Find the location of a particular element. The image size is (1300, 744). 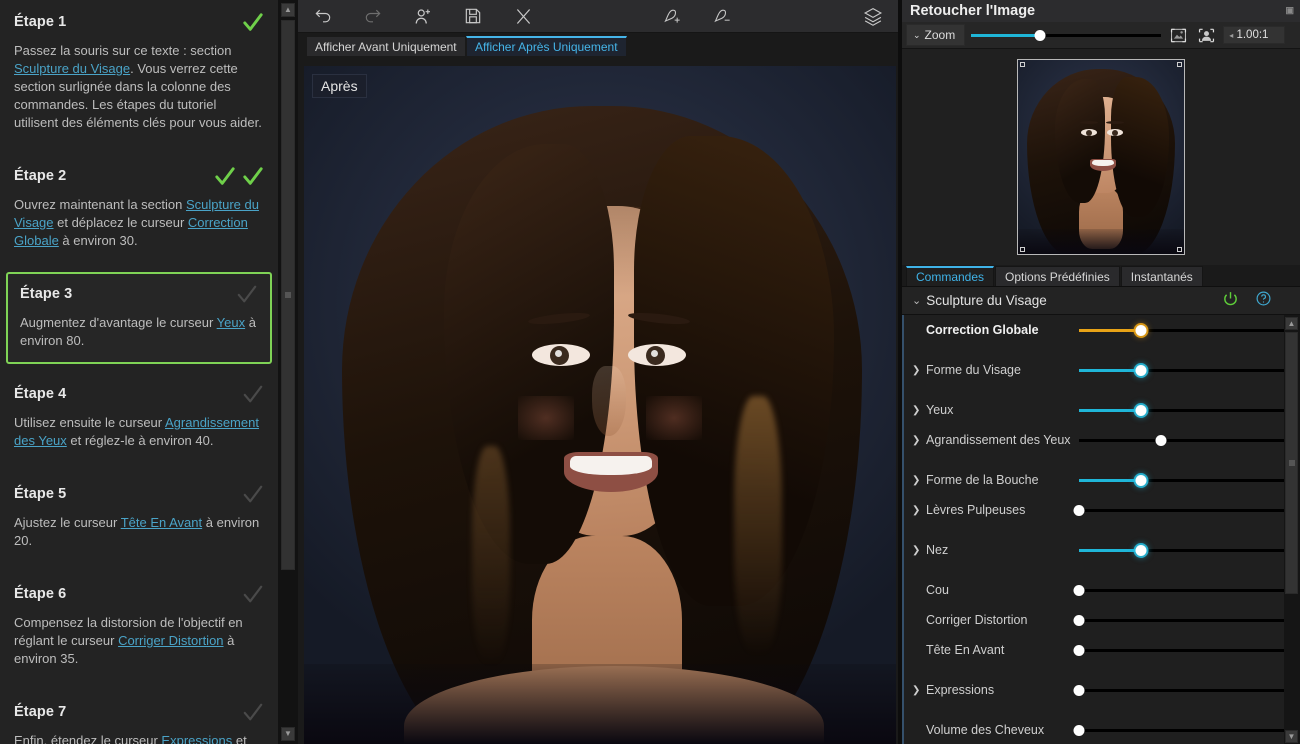

control-row-volume-des-cheveux: Volume des Cheveux is located at coordinates (1102, 729).